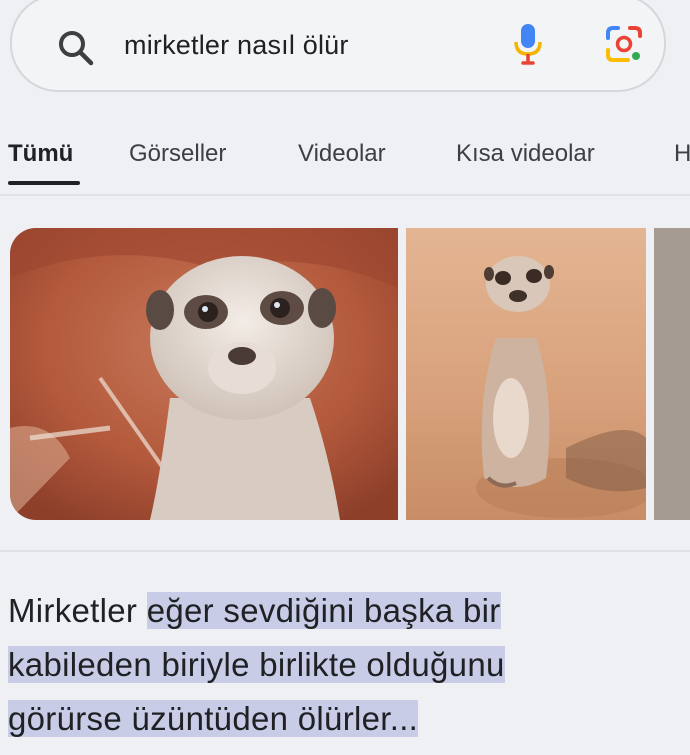  Describe the element at coordinates (342, 154) in the screenshot. I see `tab-videos: Videolar` at that location.